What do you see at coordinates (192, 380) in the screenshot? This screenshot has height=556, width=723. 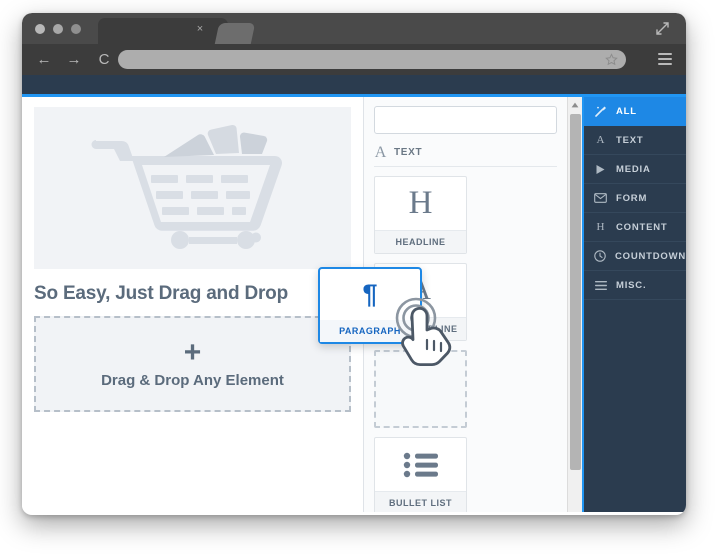 I see `dropzone-label: Drag & Drop Any Element` at bounding box center [192, 380].